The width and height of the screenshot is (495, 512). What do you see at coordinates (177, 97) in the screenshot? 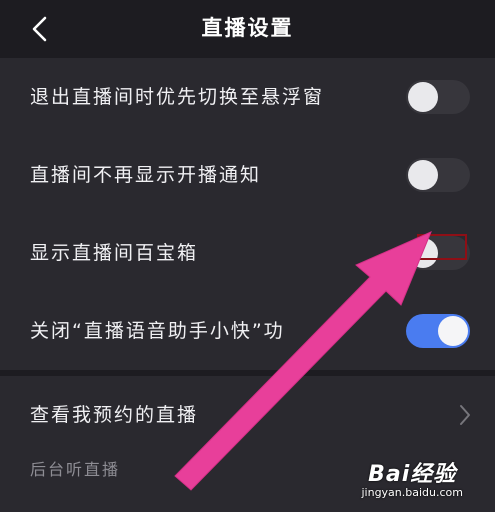
I see `setting-label: 退出直播间时优先切换至悬浮窗` at bounding box center [177, 97].